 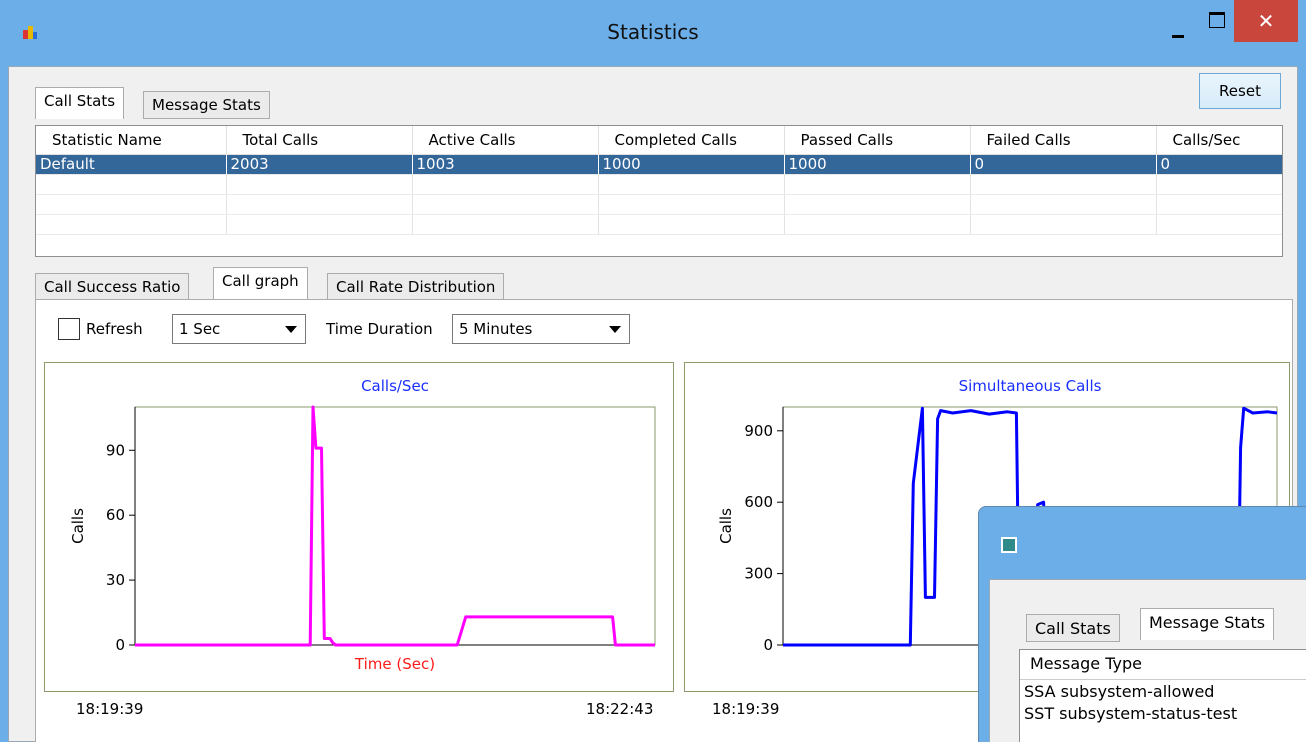 I want to click on list-item: SSA subsystem-allowed, so click(x=1163, y=691).